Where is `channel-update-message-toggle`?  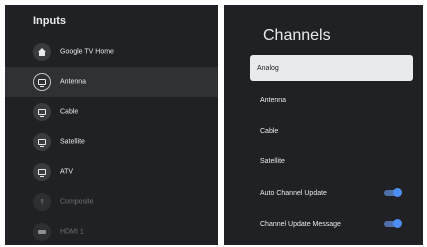
channel-update-message-toggle is located at coordinates (393, 223).